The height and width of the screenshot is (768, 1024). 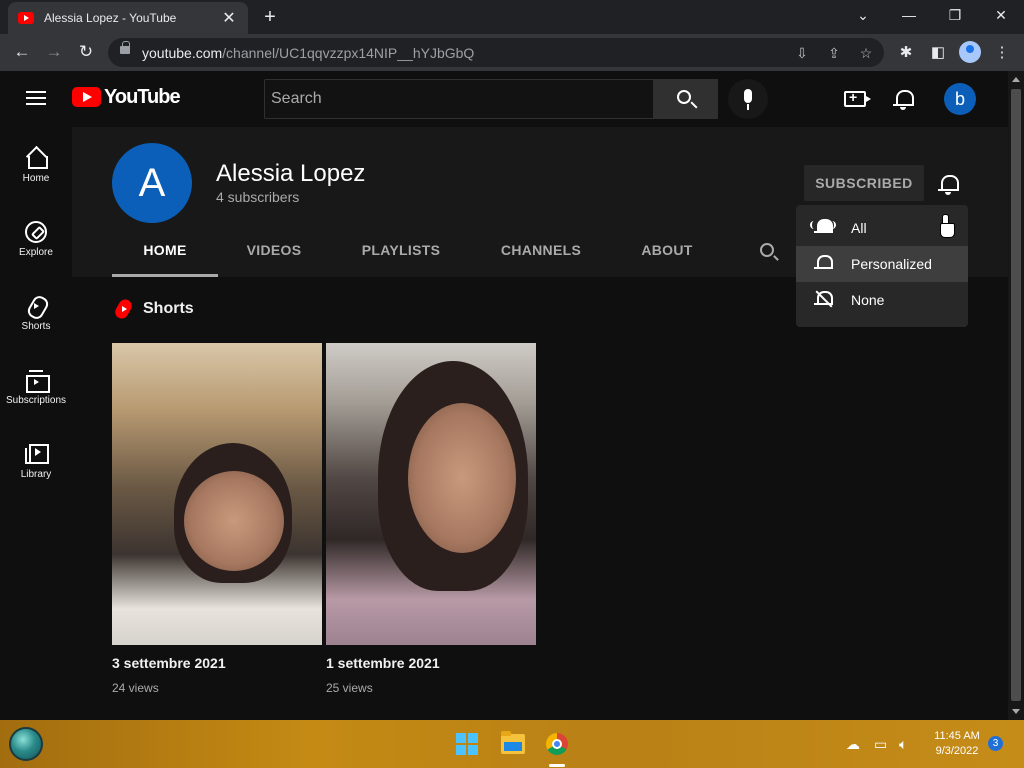 What do you see at coordinates (667, 254) in the screenshot?
I see `tab-about: ABOUT` at bounding box center [667, 254].